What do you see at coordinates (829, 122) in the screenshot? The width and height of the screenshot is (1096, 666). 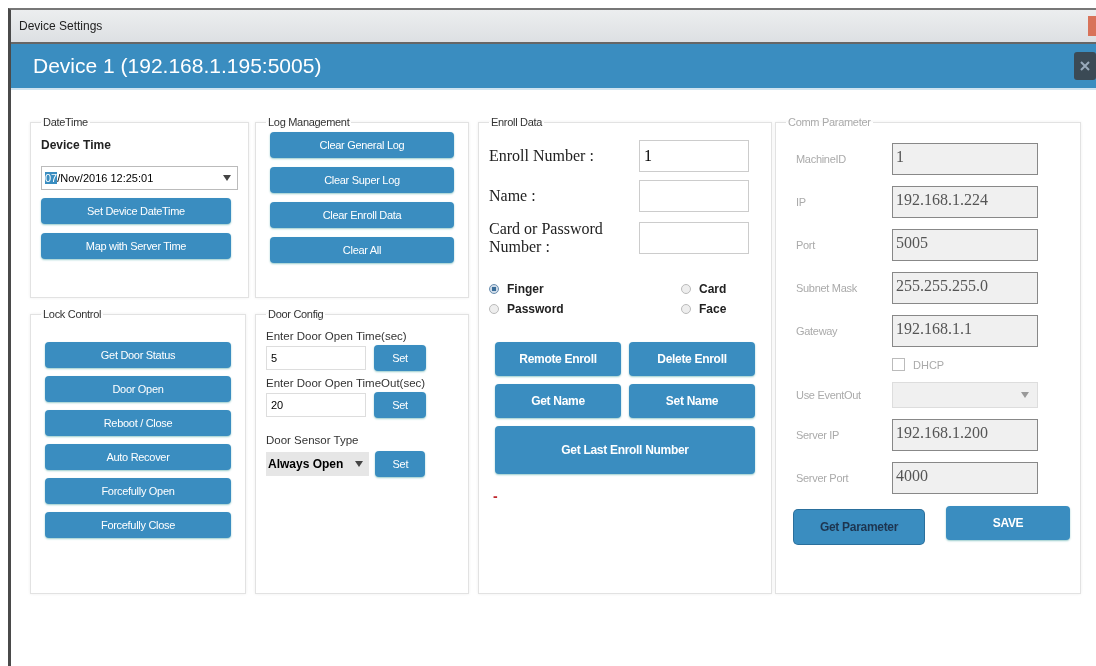 I see `section-legend: Comm Parameter` at bounding box center [829, 122].